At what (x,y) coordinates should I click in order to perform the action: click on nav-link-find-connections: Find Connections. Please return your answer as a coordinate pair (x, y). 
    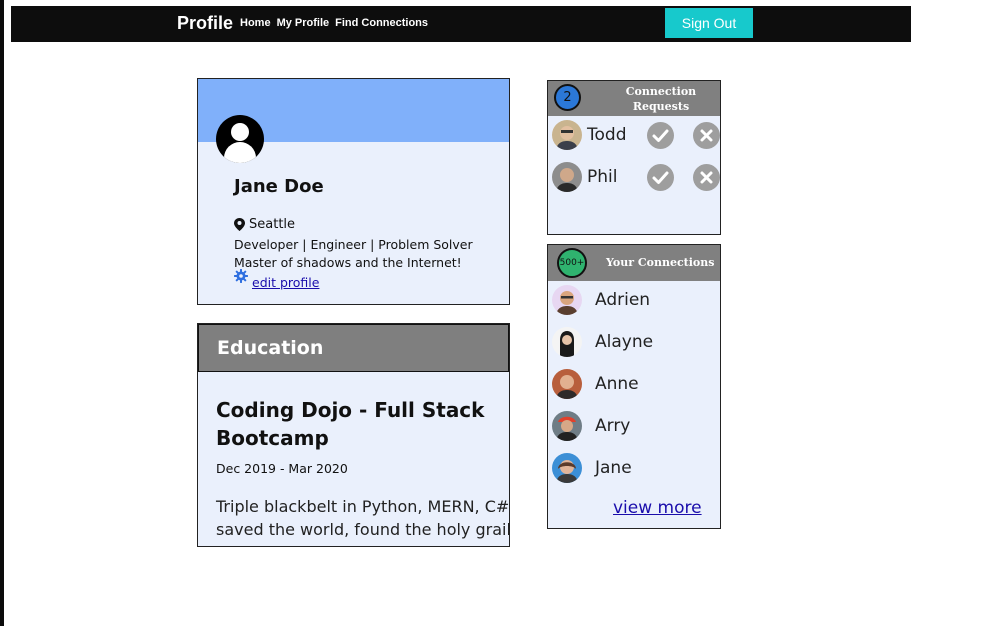
    Looking at the image, I should click on (381, 23).